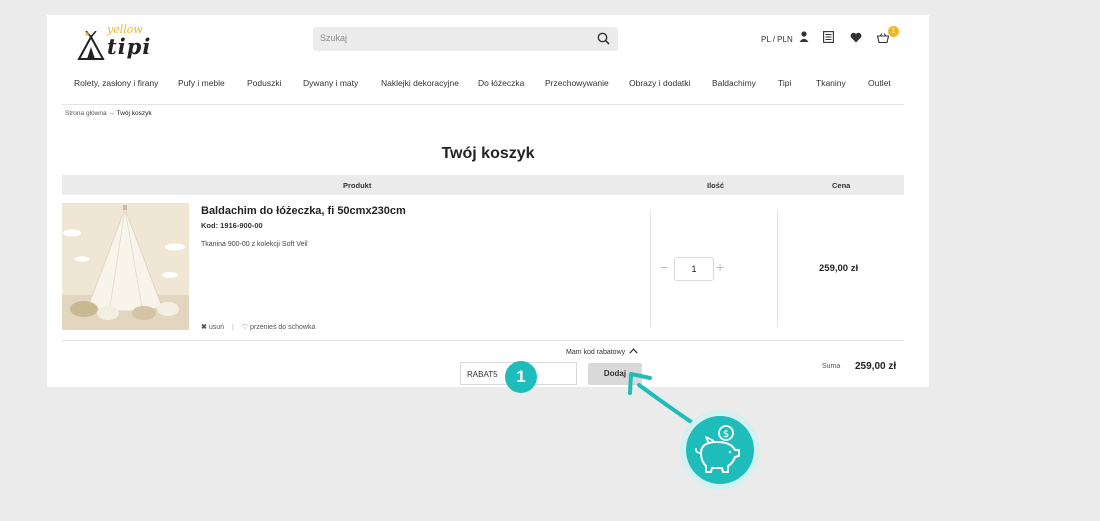  What do you see at coordinates (521, 377) in the screenshot?
I see `step-number-badge: 1` at bounding box center [521, 377].